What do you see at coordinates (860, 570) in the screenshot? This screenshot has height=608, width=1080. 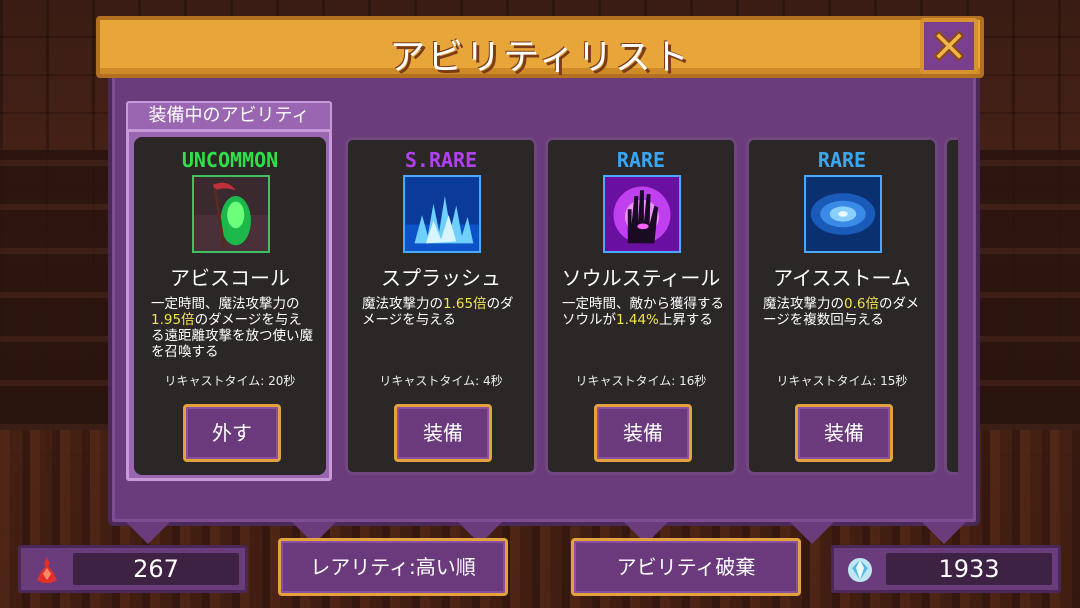 I see `gem-icon` at bounding box center [860, 570].